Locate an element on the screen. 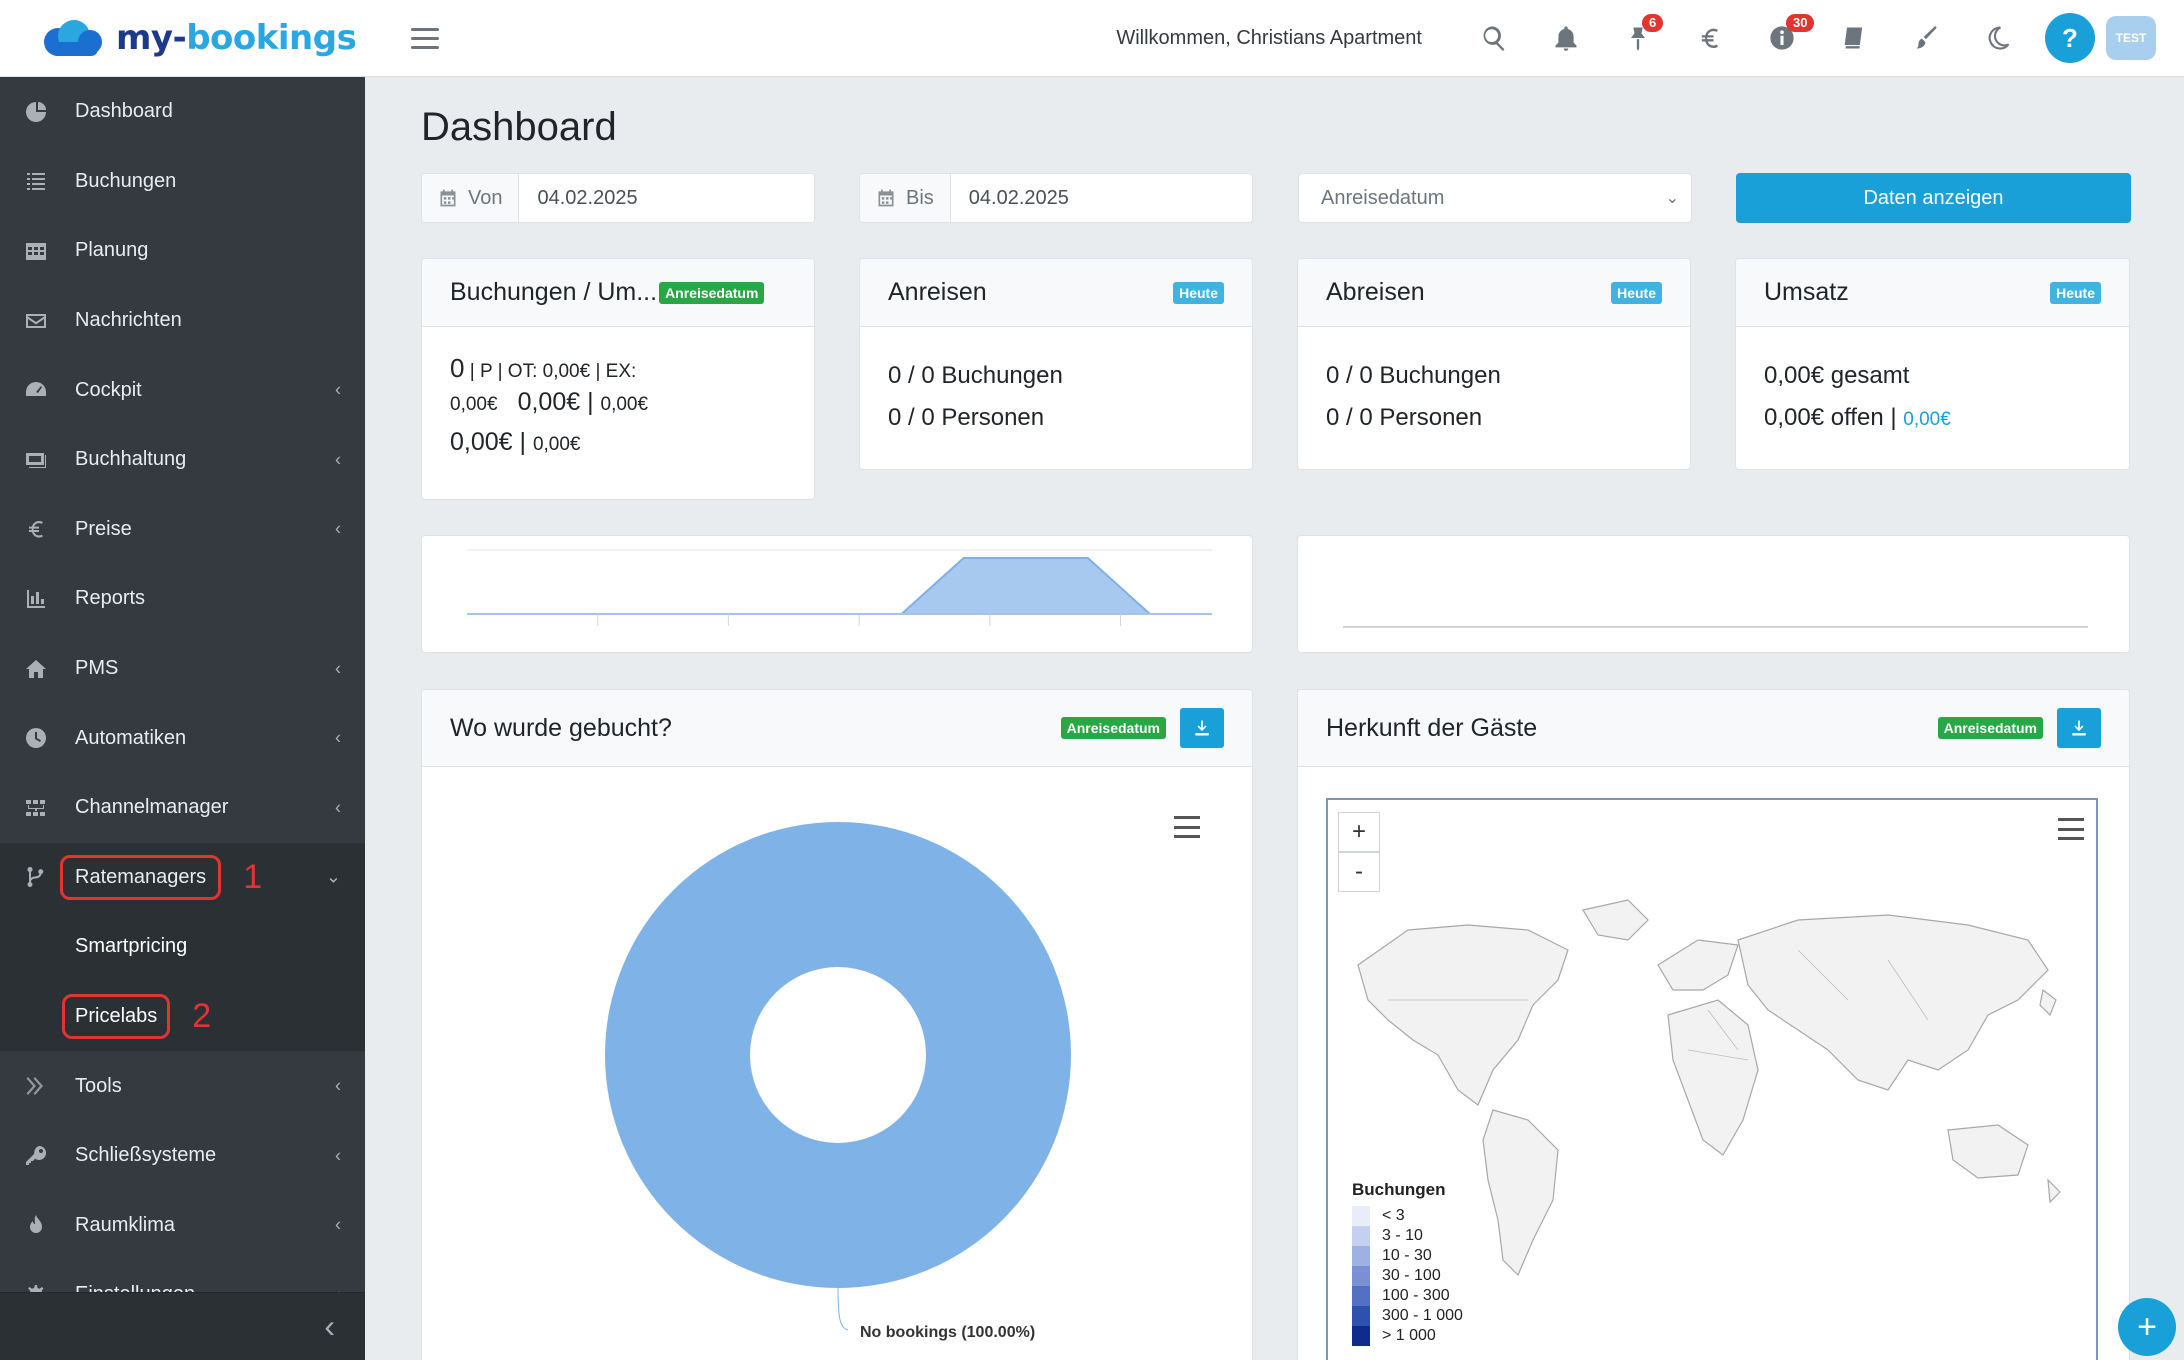 The width and height of the screenshot is (2184, 1360). pricelabs-highlight: Pricelabs is located at coordinates (116, 1017).